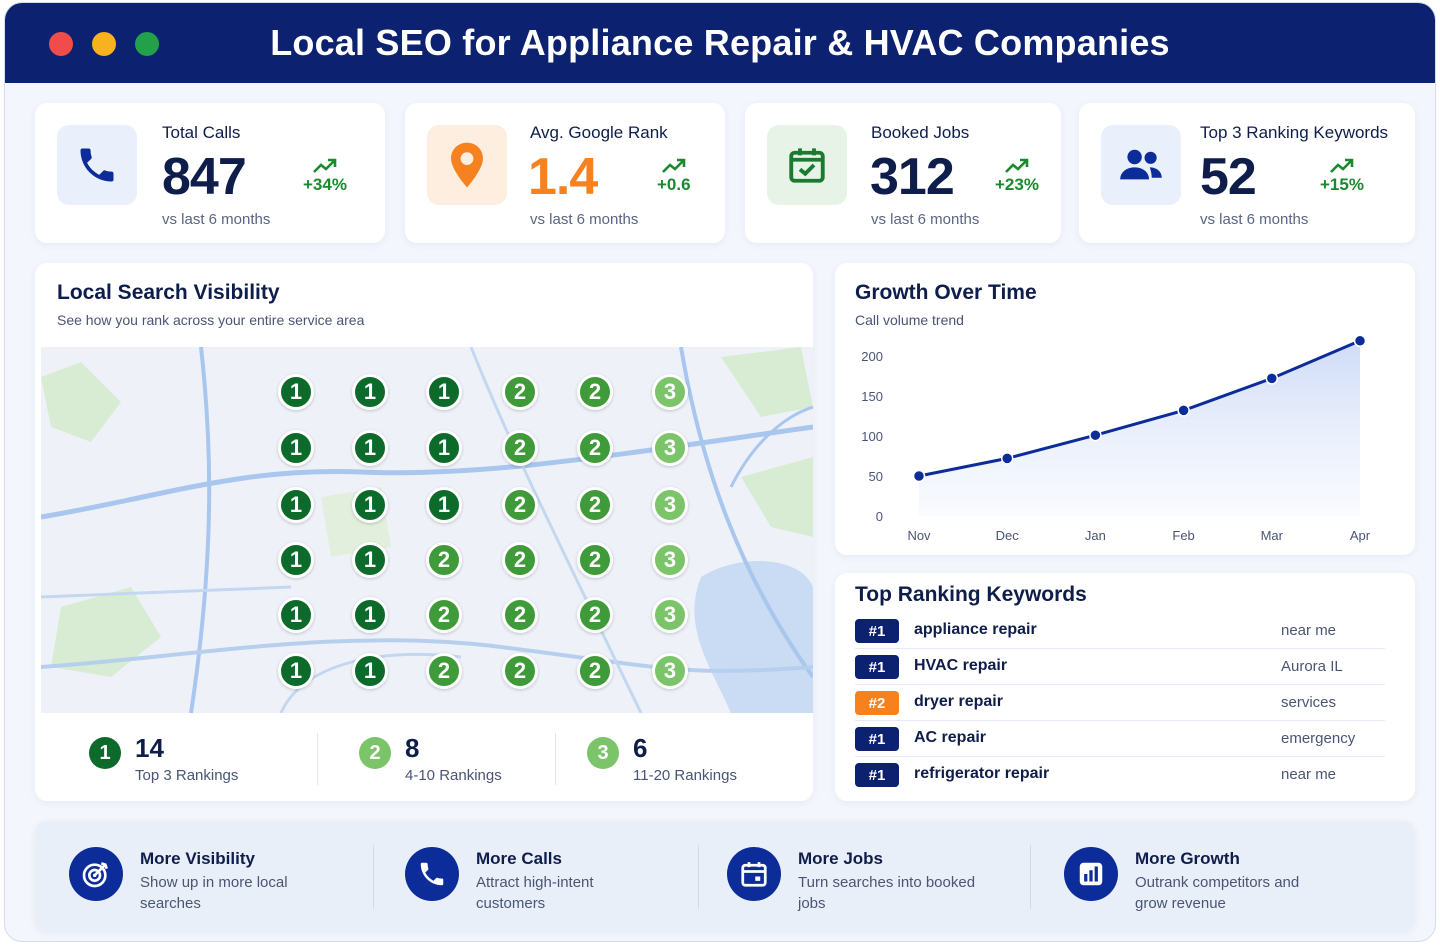  What do you see at coordinates (1120, 631) in the screenshot?
I see `keyword-row: #1 appliance repair near me` at bounding box center [1120, 631].